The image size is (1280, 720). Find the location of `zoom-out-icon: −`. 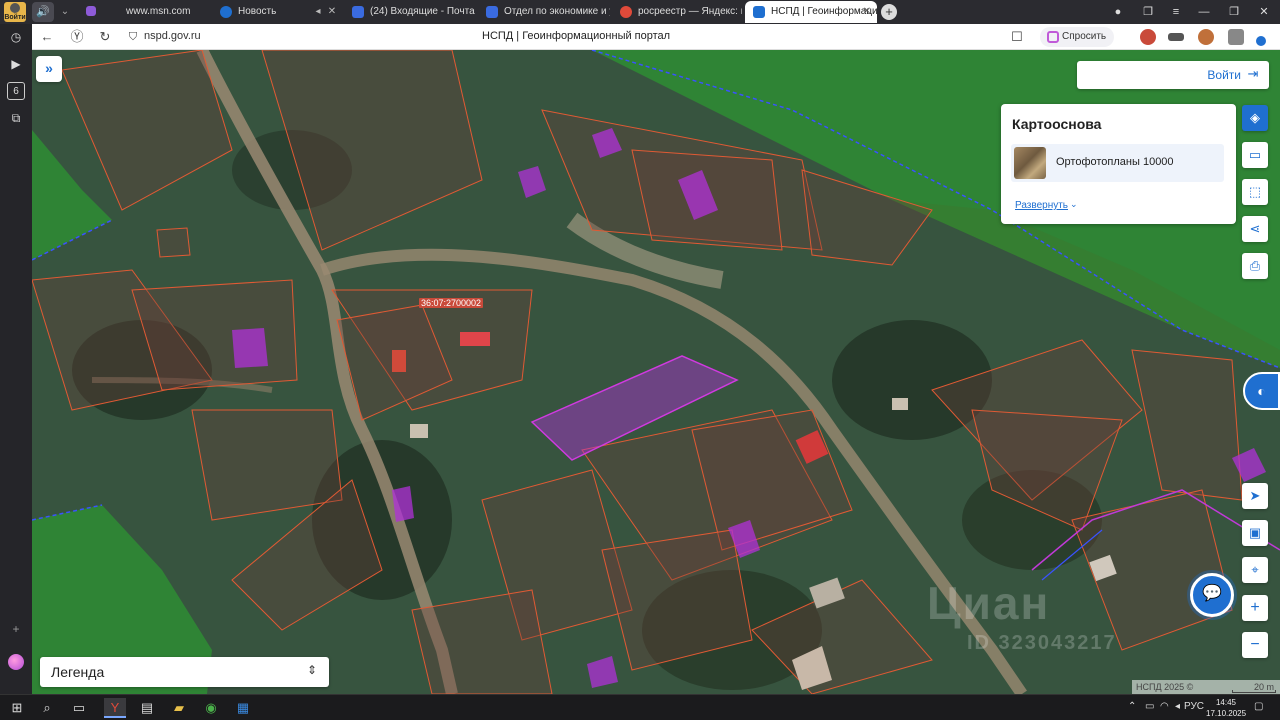

zoom-out-icon: − is located at coordinates (1255, 645).